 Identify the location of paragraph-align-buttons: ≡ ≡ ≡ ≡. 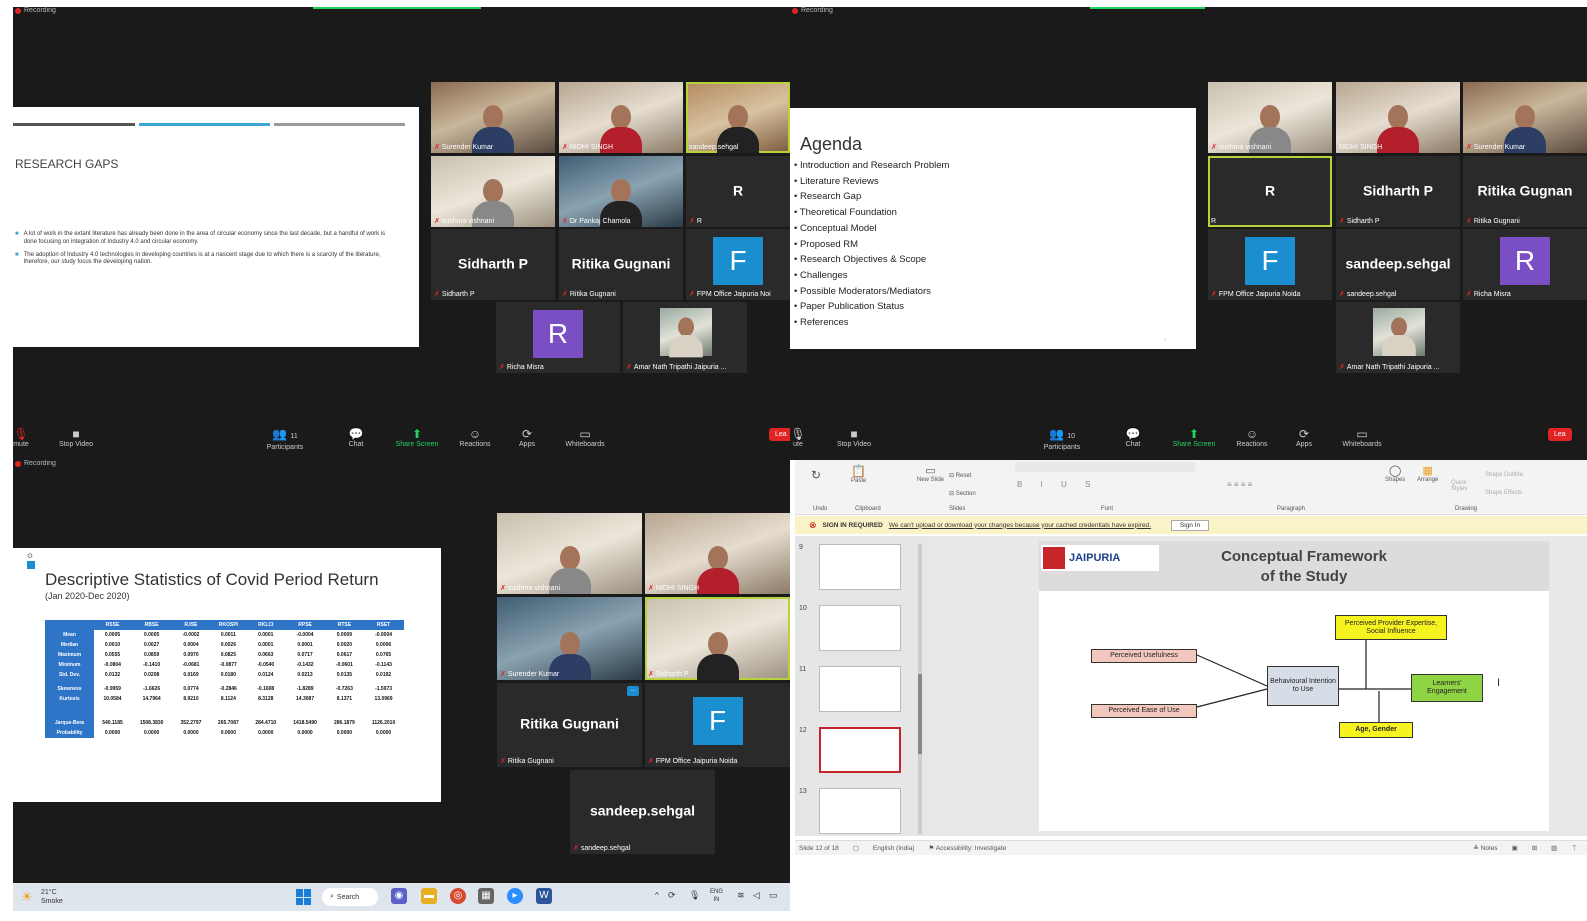
(1239, 484).